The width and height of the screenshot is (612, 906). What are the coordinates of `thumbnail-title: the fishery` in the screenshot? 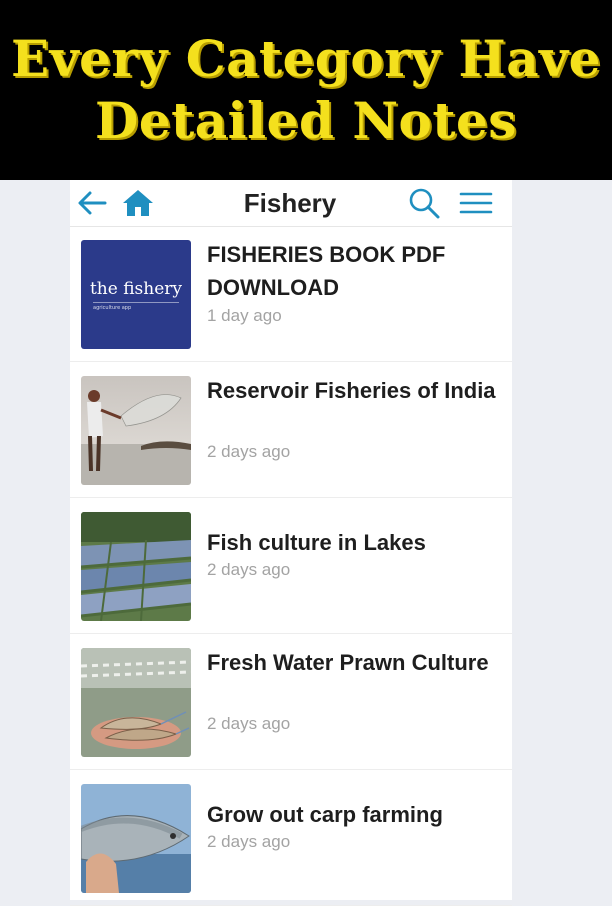 It's located at (136, 288).